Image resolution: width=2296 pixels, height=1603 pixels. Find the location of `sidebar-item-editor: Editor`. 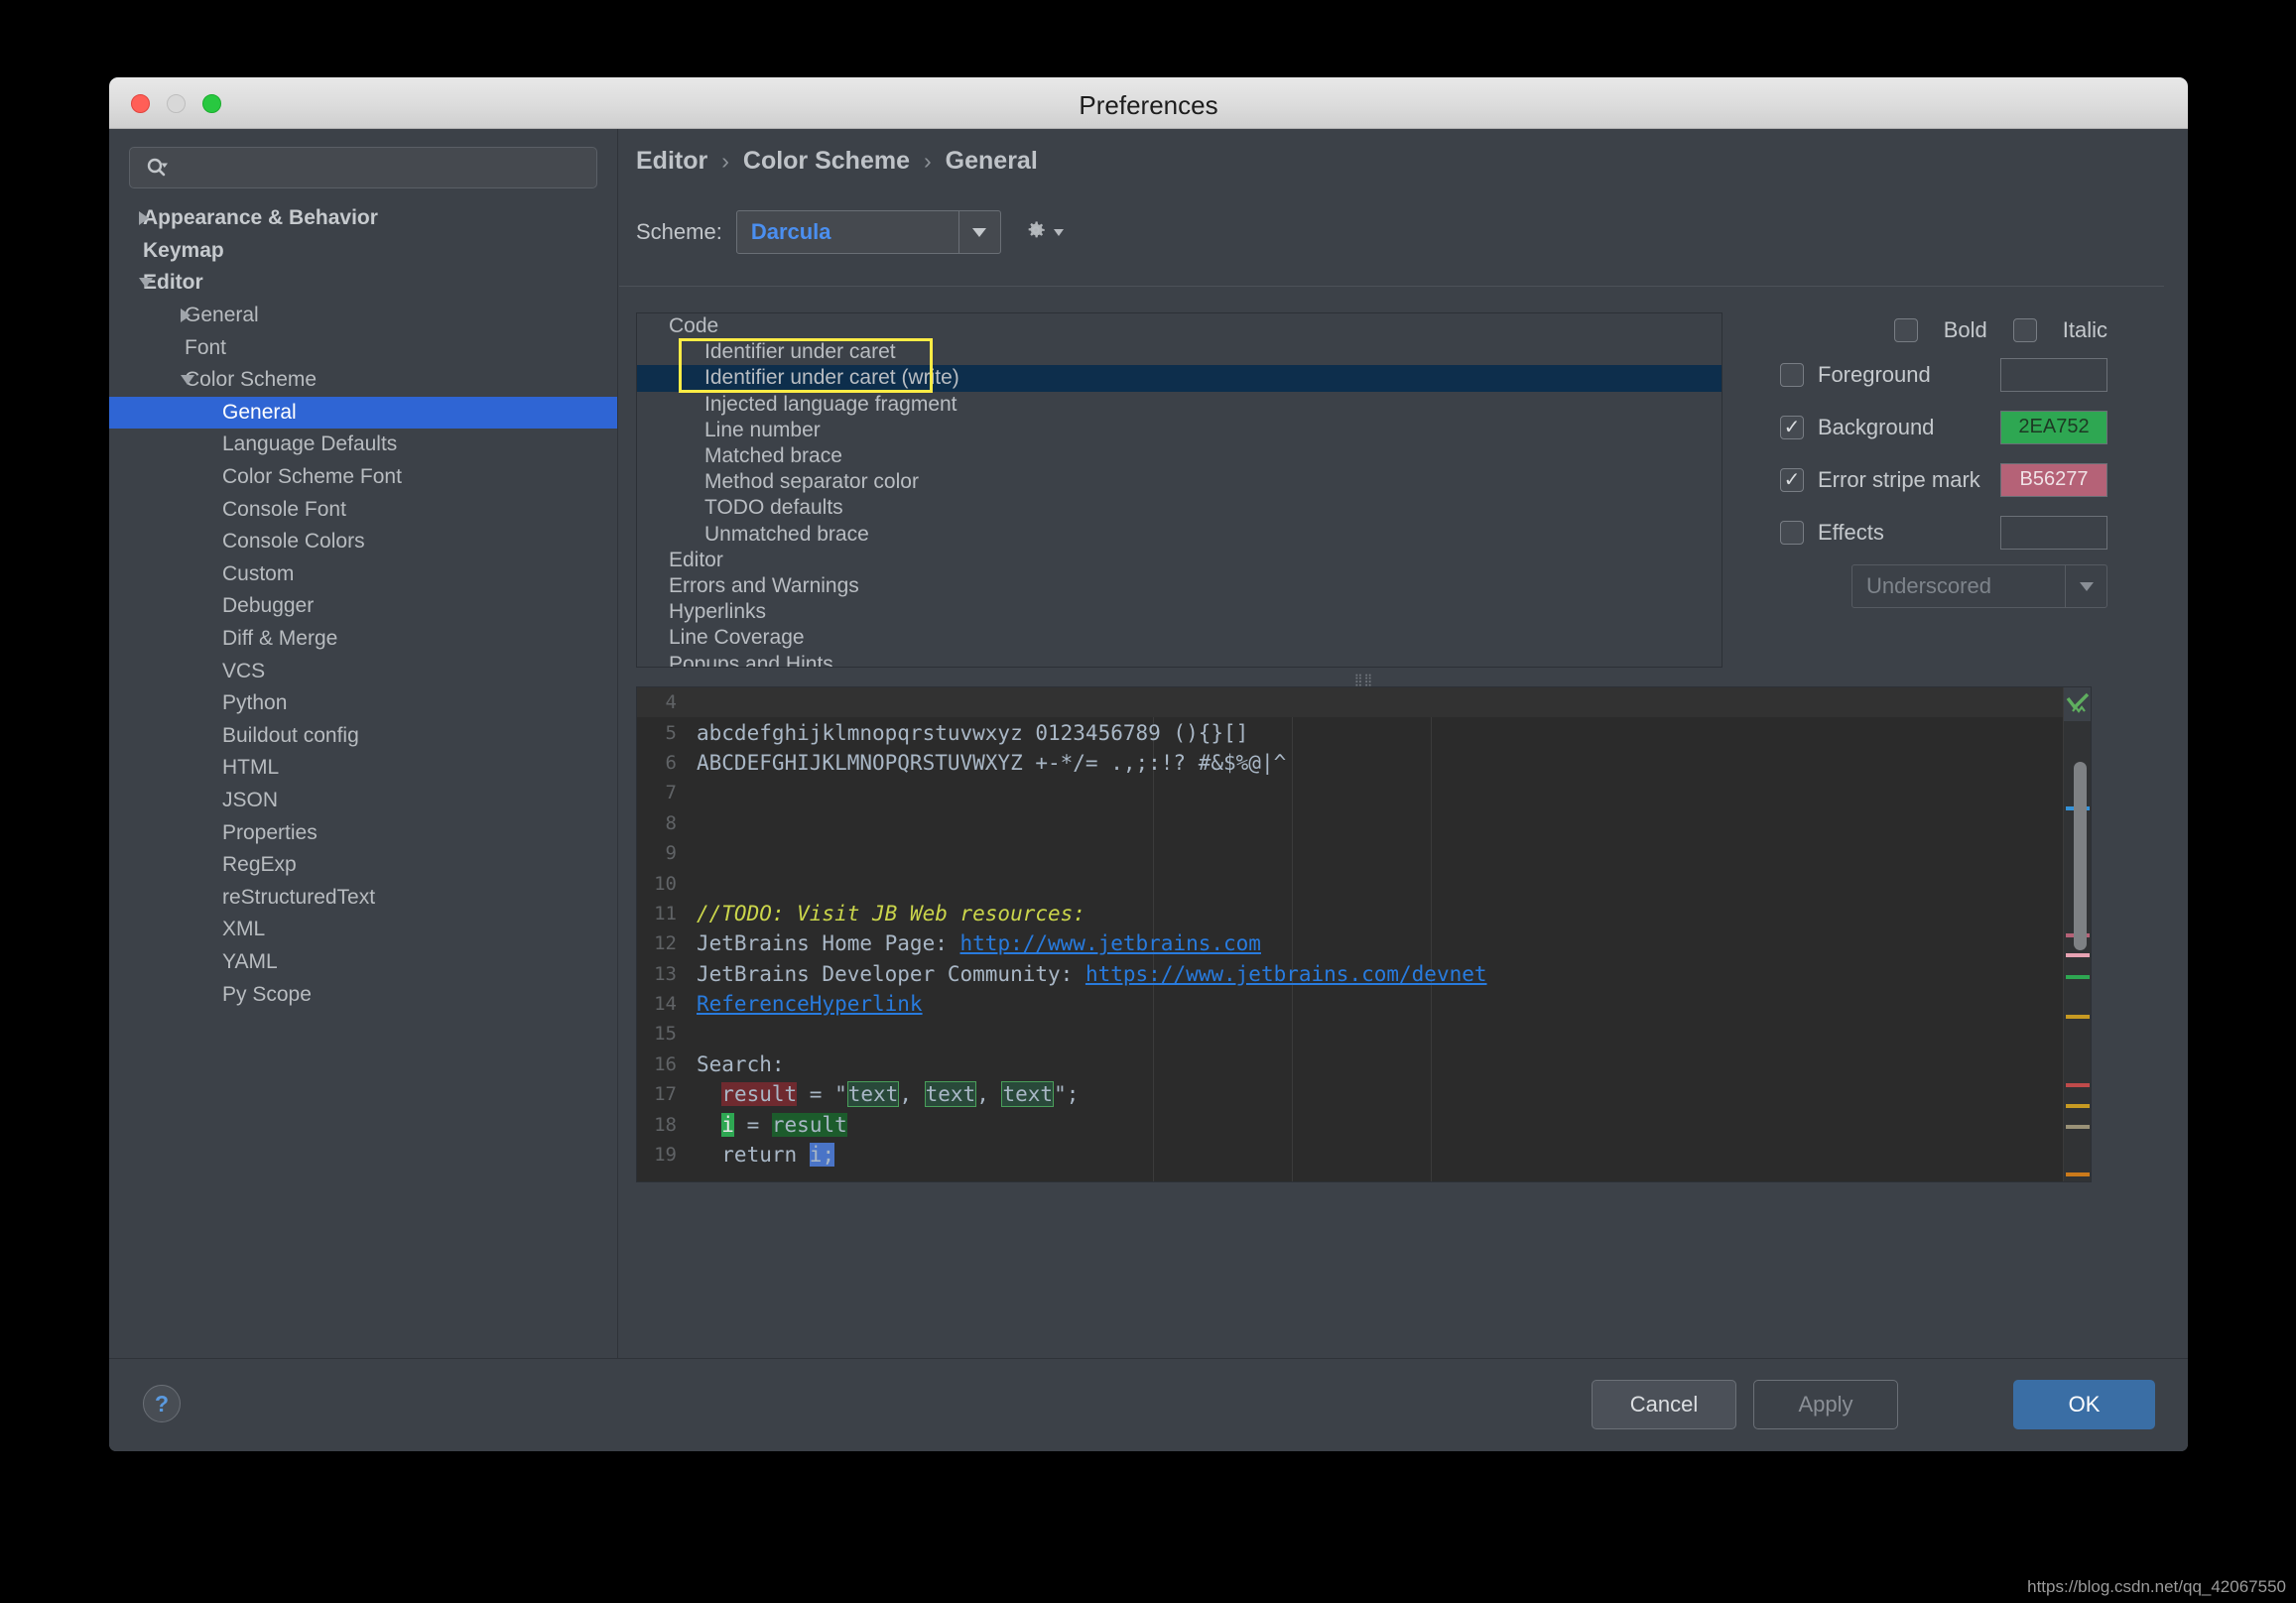

sidebar-item-editor: Editor is located at coordinates (363, 283).